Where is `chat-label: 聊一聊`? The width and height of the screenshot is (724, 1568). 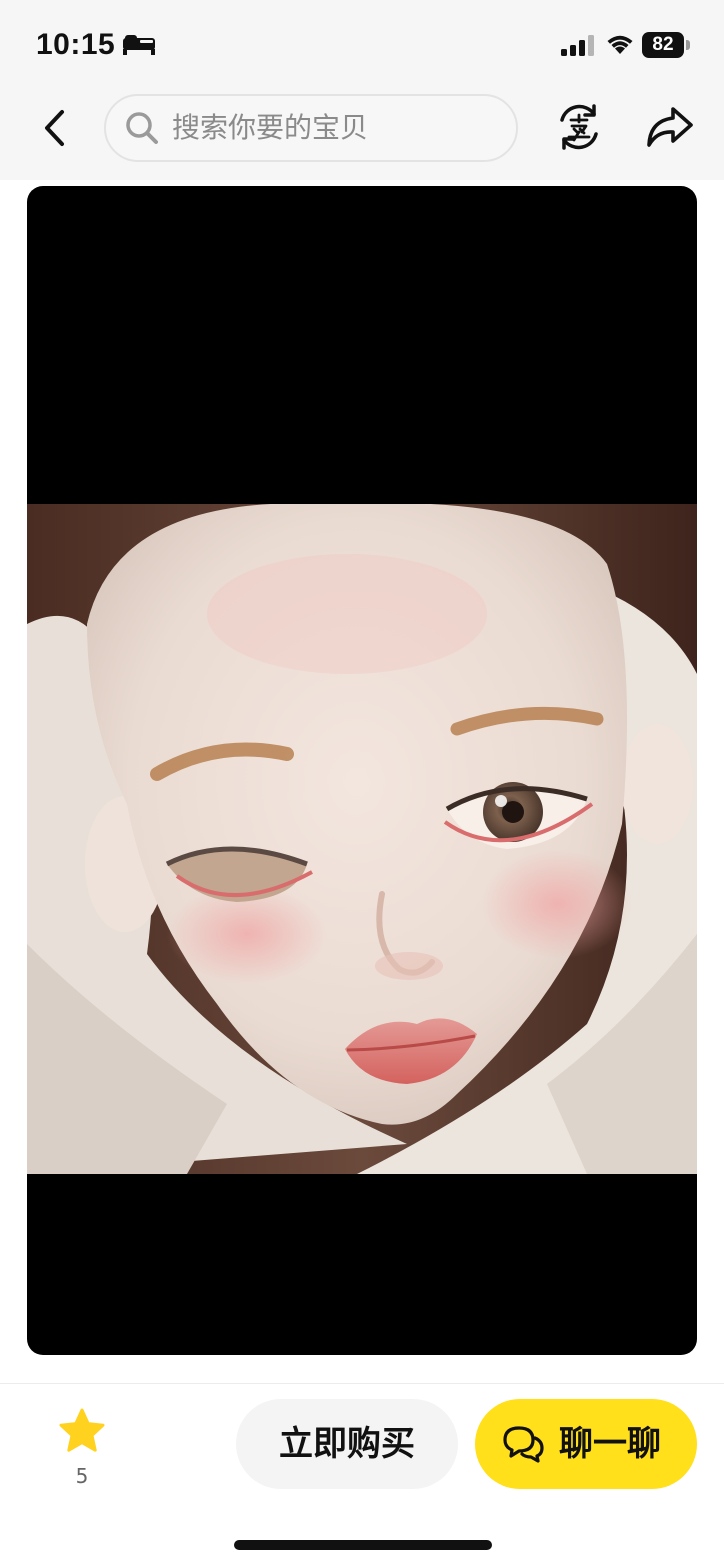 chat-label: 聊一聊 is located at coordinates (610, 1444).